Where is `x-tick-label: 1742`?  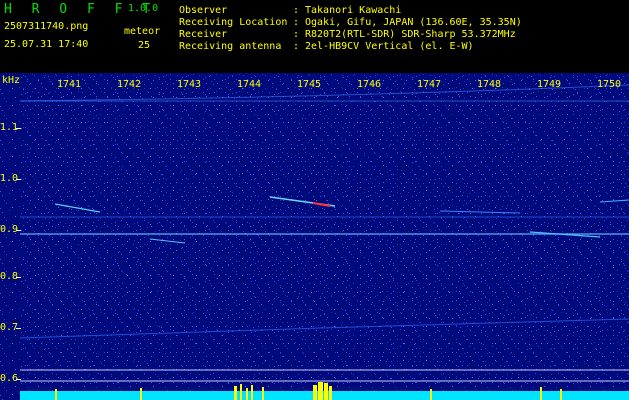 x-tick-label: 1742 is located at coordinates (129, 84).